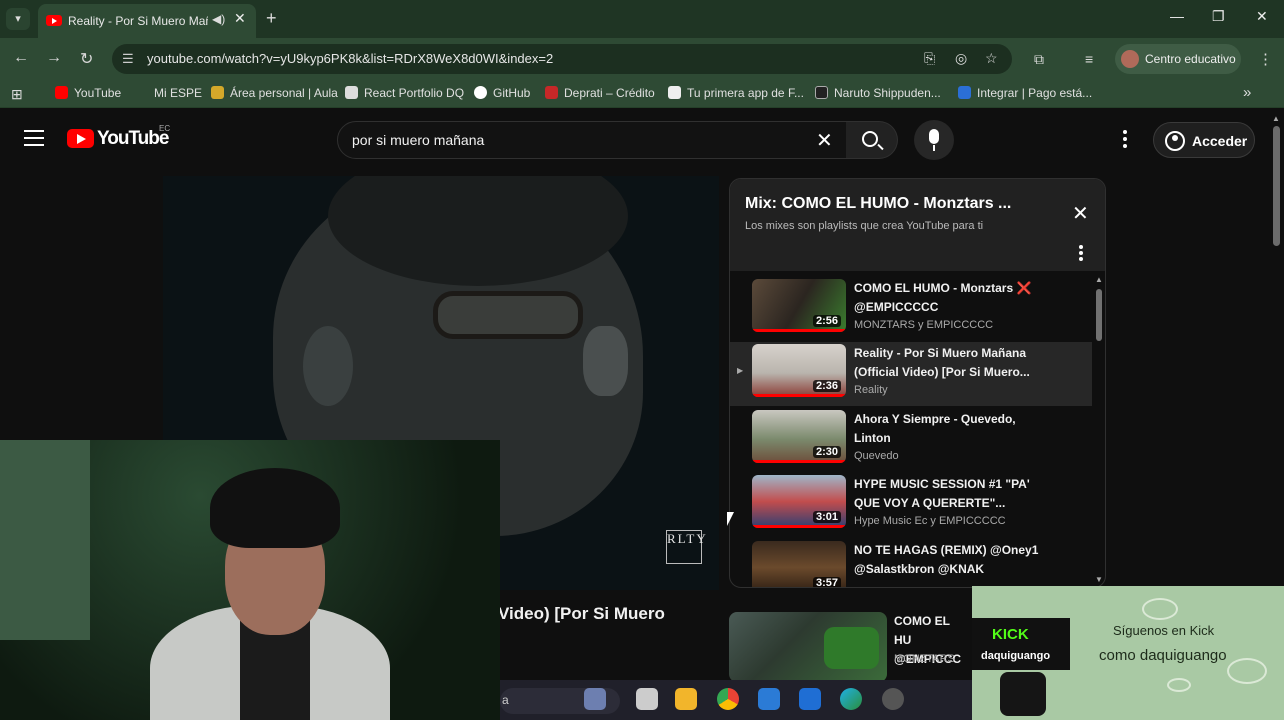 The width and height of the screenshot is (1284, 720). I want to click on bookmark-deprati: Deprati – Crédito, so click(600, 93).